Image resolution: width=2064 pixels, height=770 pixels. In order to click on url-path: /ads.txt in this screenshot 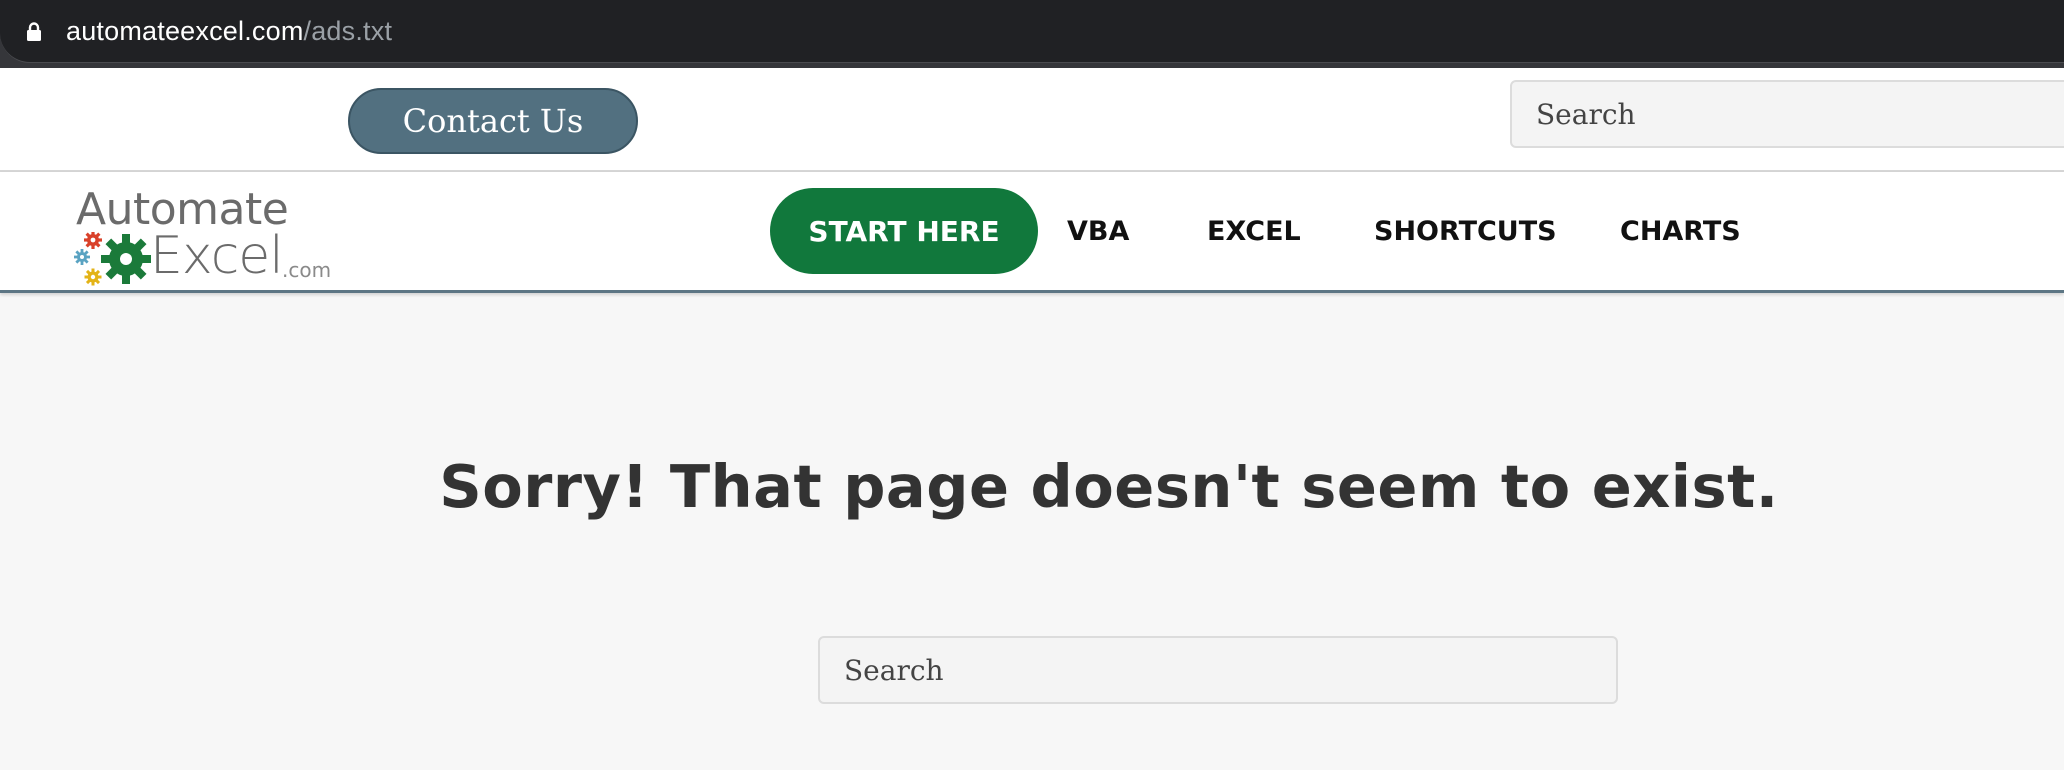, I will do `click(348, 31)`.